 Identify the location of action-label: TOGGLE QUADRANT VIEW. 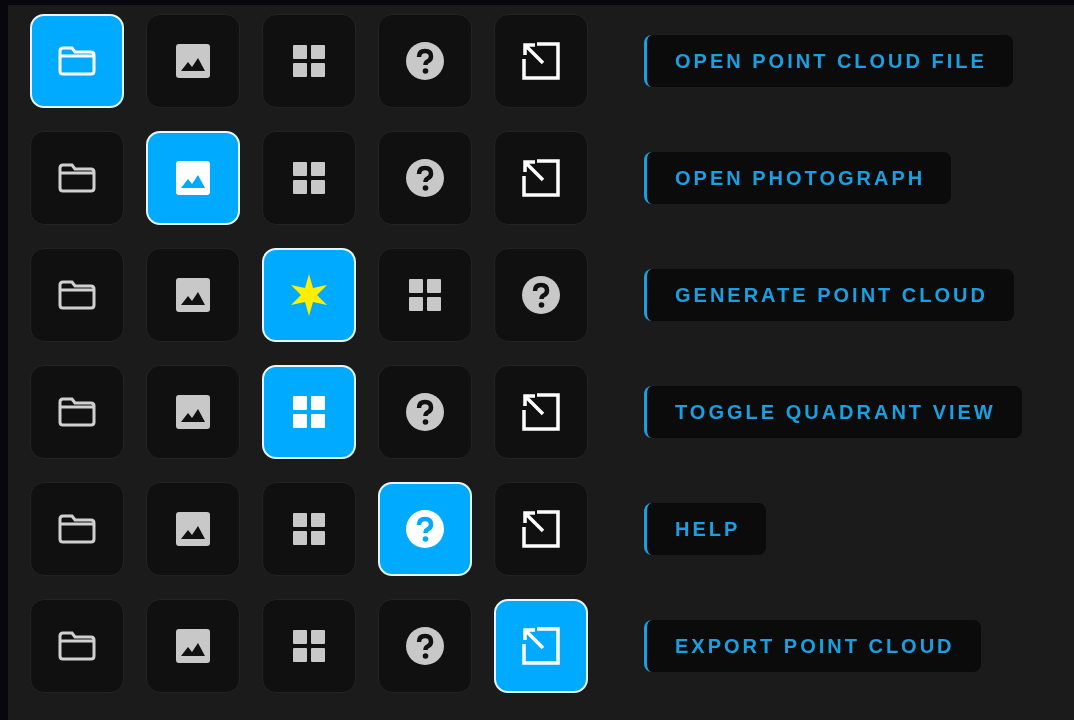
(833, 412).